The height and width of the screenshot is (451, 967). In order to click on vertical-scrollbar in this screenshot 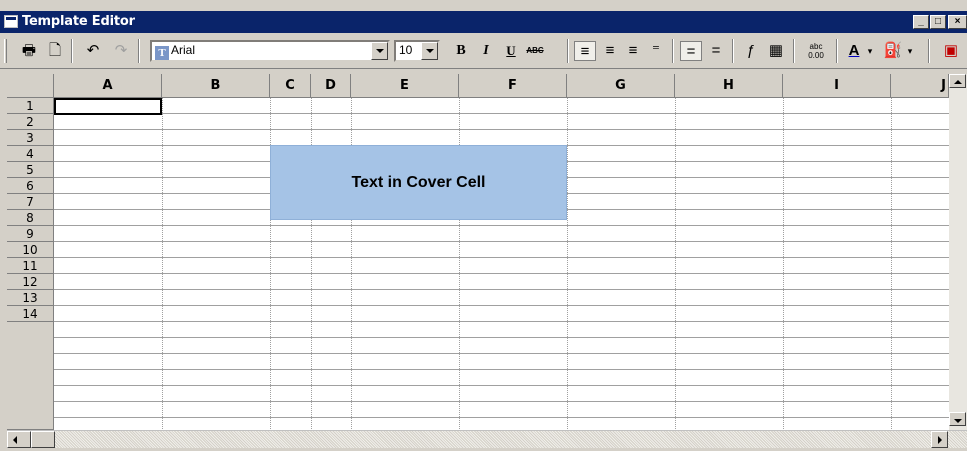, I will do `click(958, 252)`.